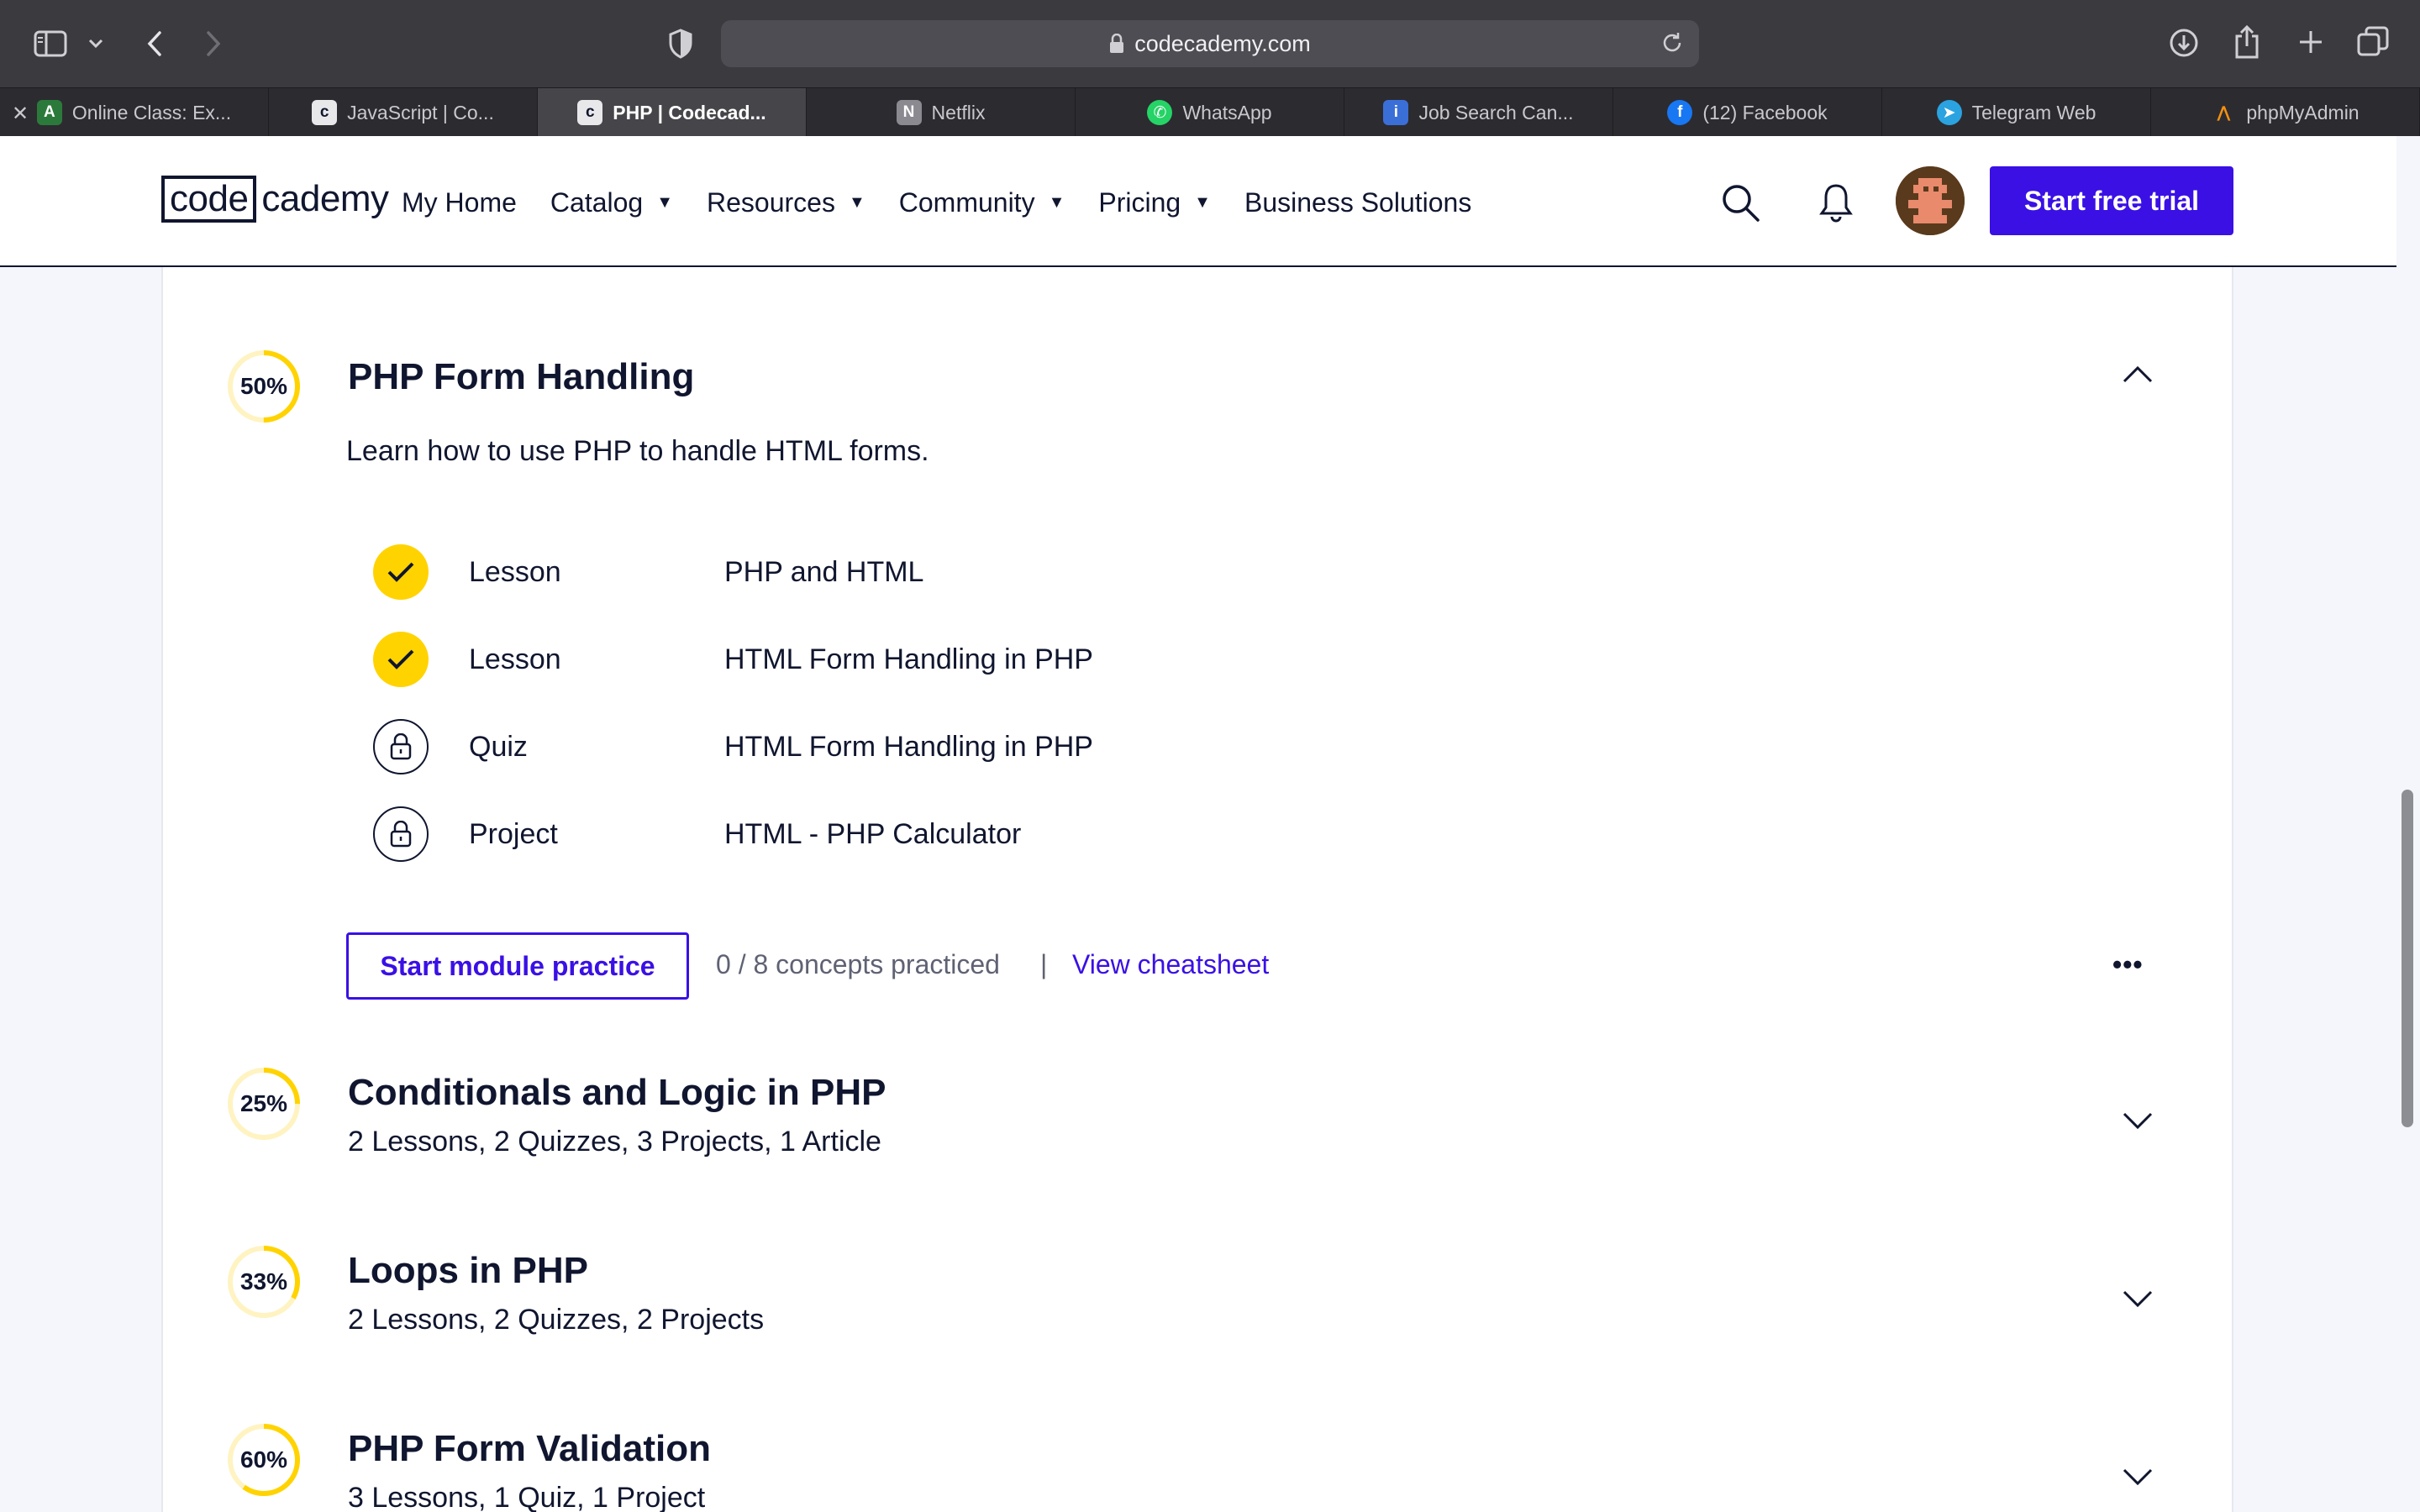  What do you see at coordinates (2111, 200) in the screenshot?
I see `start-free-trial-button: Start free trial` at bounding box center [2111, 200].